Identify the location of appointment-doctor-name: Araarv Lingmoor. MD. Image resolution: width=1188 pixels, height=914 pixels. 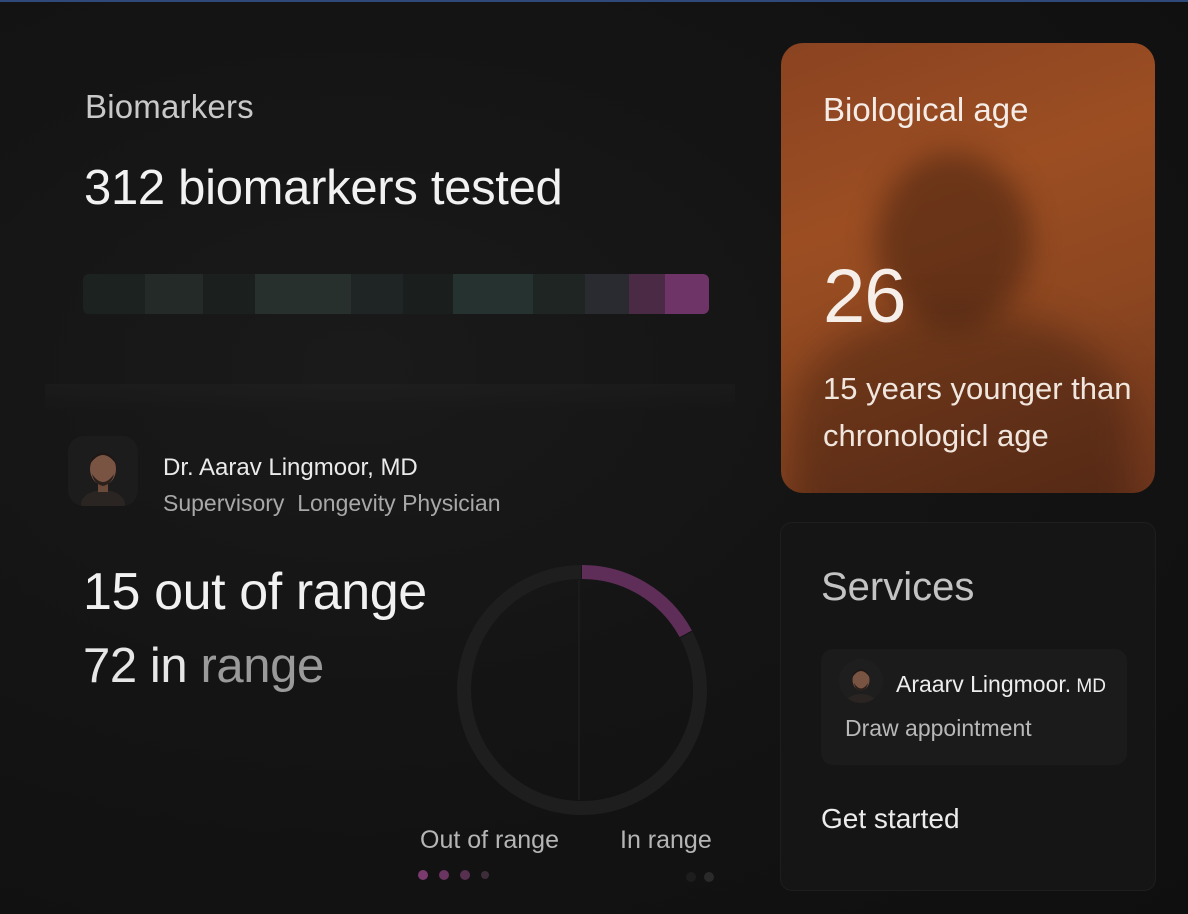
(1001, 684).